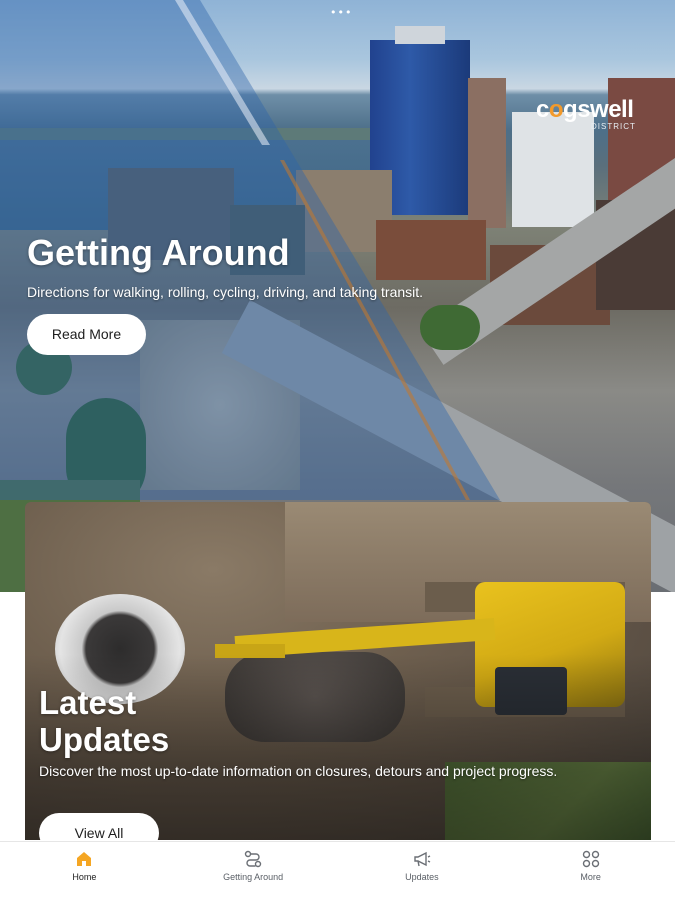  Describe the element at coordinates (598, 109) in the screenshot. I see `logo-text: gswell` at that location.